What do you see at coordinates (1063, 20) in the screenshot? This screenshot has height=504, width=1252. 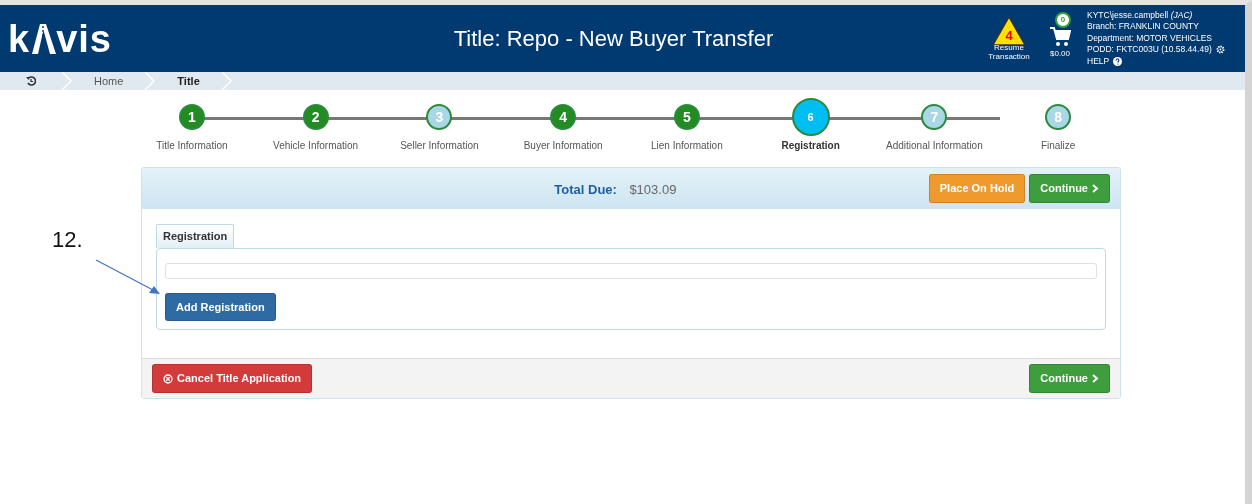 I see `cart-count-badge: 0` at bounding box center [1063, 20].